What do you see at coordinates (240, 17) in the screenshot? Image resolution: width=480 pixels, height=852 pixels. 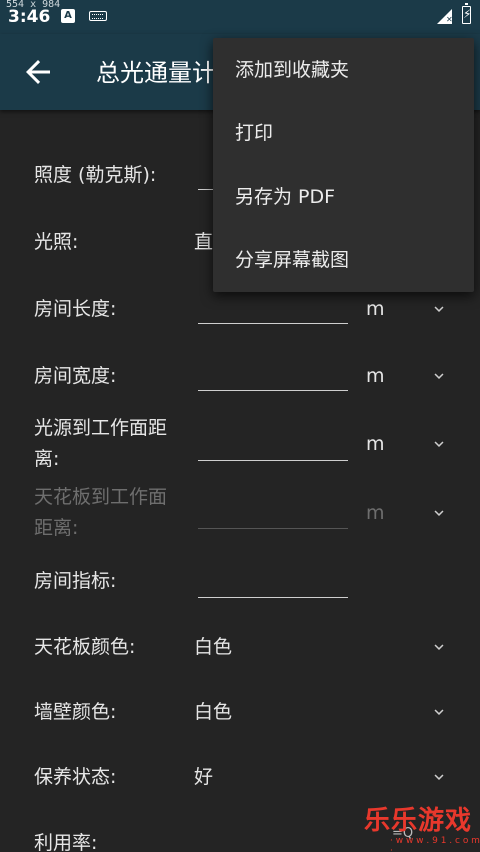 I see `status-bar: 554 x 984 3:46 A ✕ ⚡` at bounding box center [240, 17].